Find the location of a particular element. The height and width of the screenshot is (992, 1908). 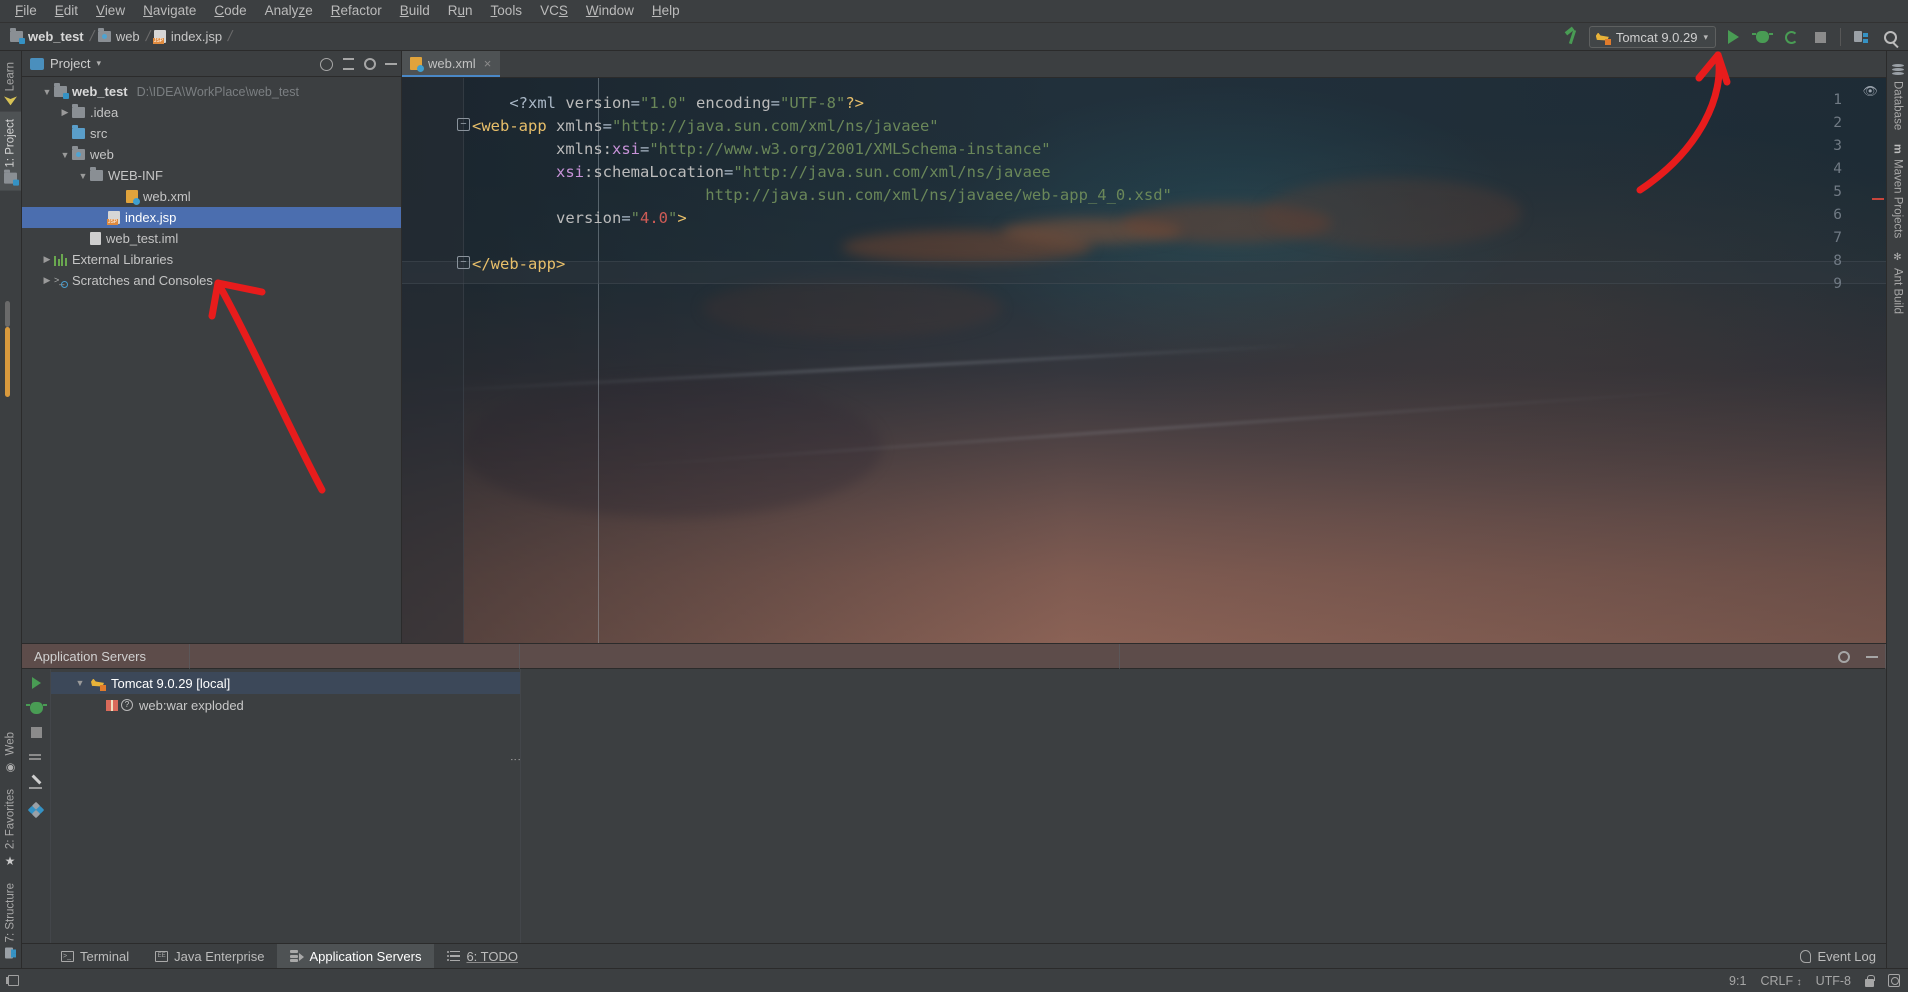

run-configuration-selector: Tomcat 9.0.29 ▾ is located at coordinates (1652, 37).